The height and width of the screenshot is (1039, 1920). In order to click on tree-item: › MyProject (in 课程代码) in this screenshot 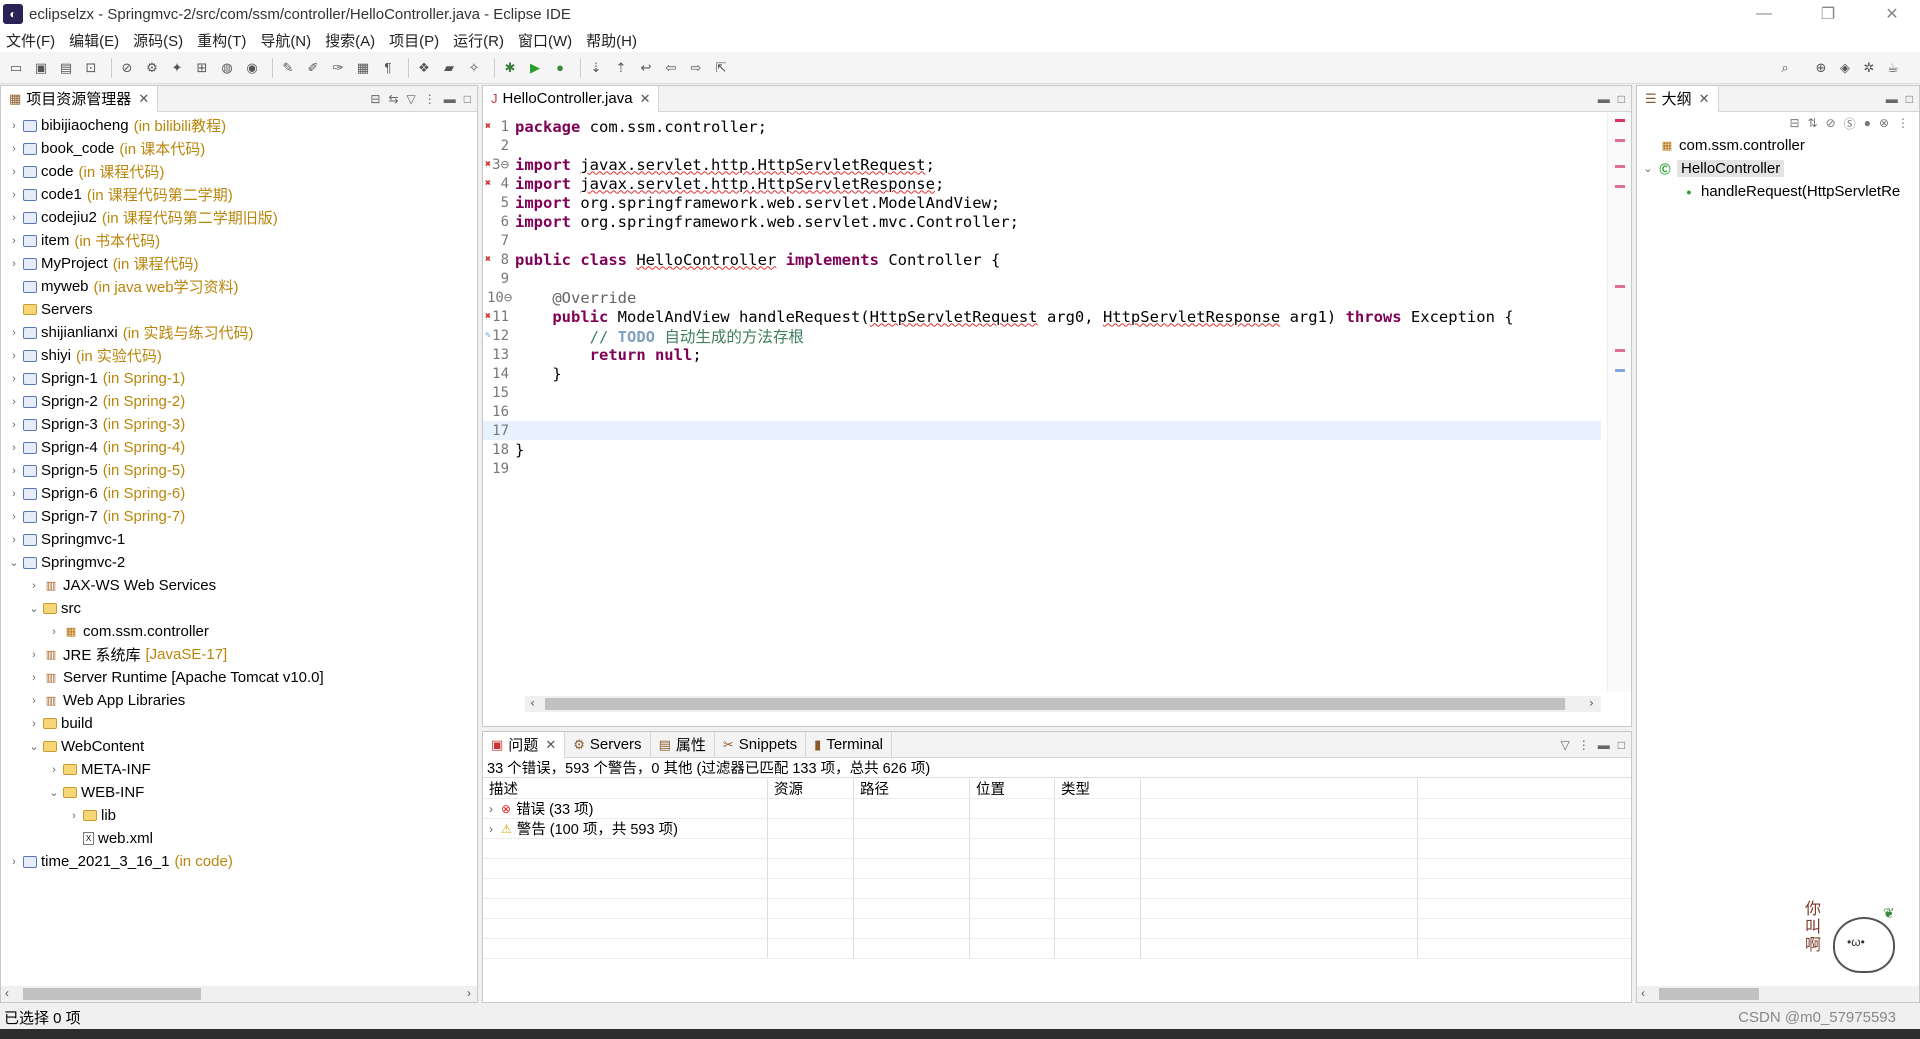, I will do `click(239, 263)`.